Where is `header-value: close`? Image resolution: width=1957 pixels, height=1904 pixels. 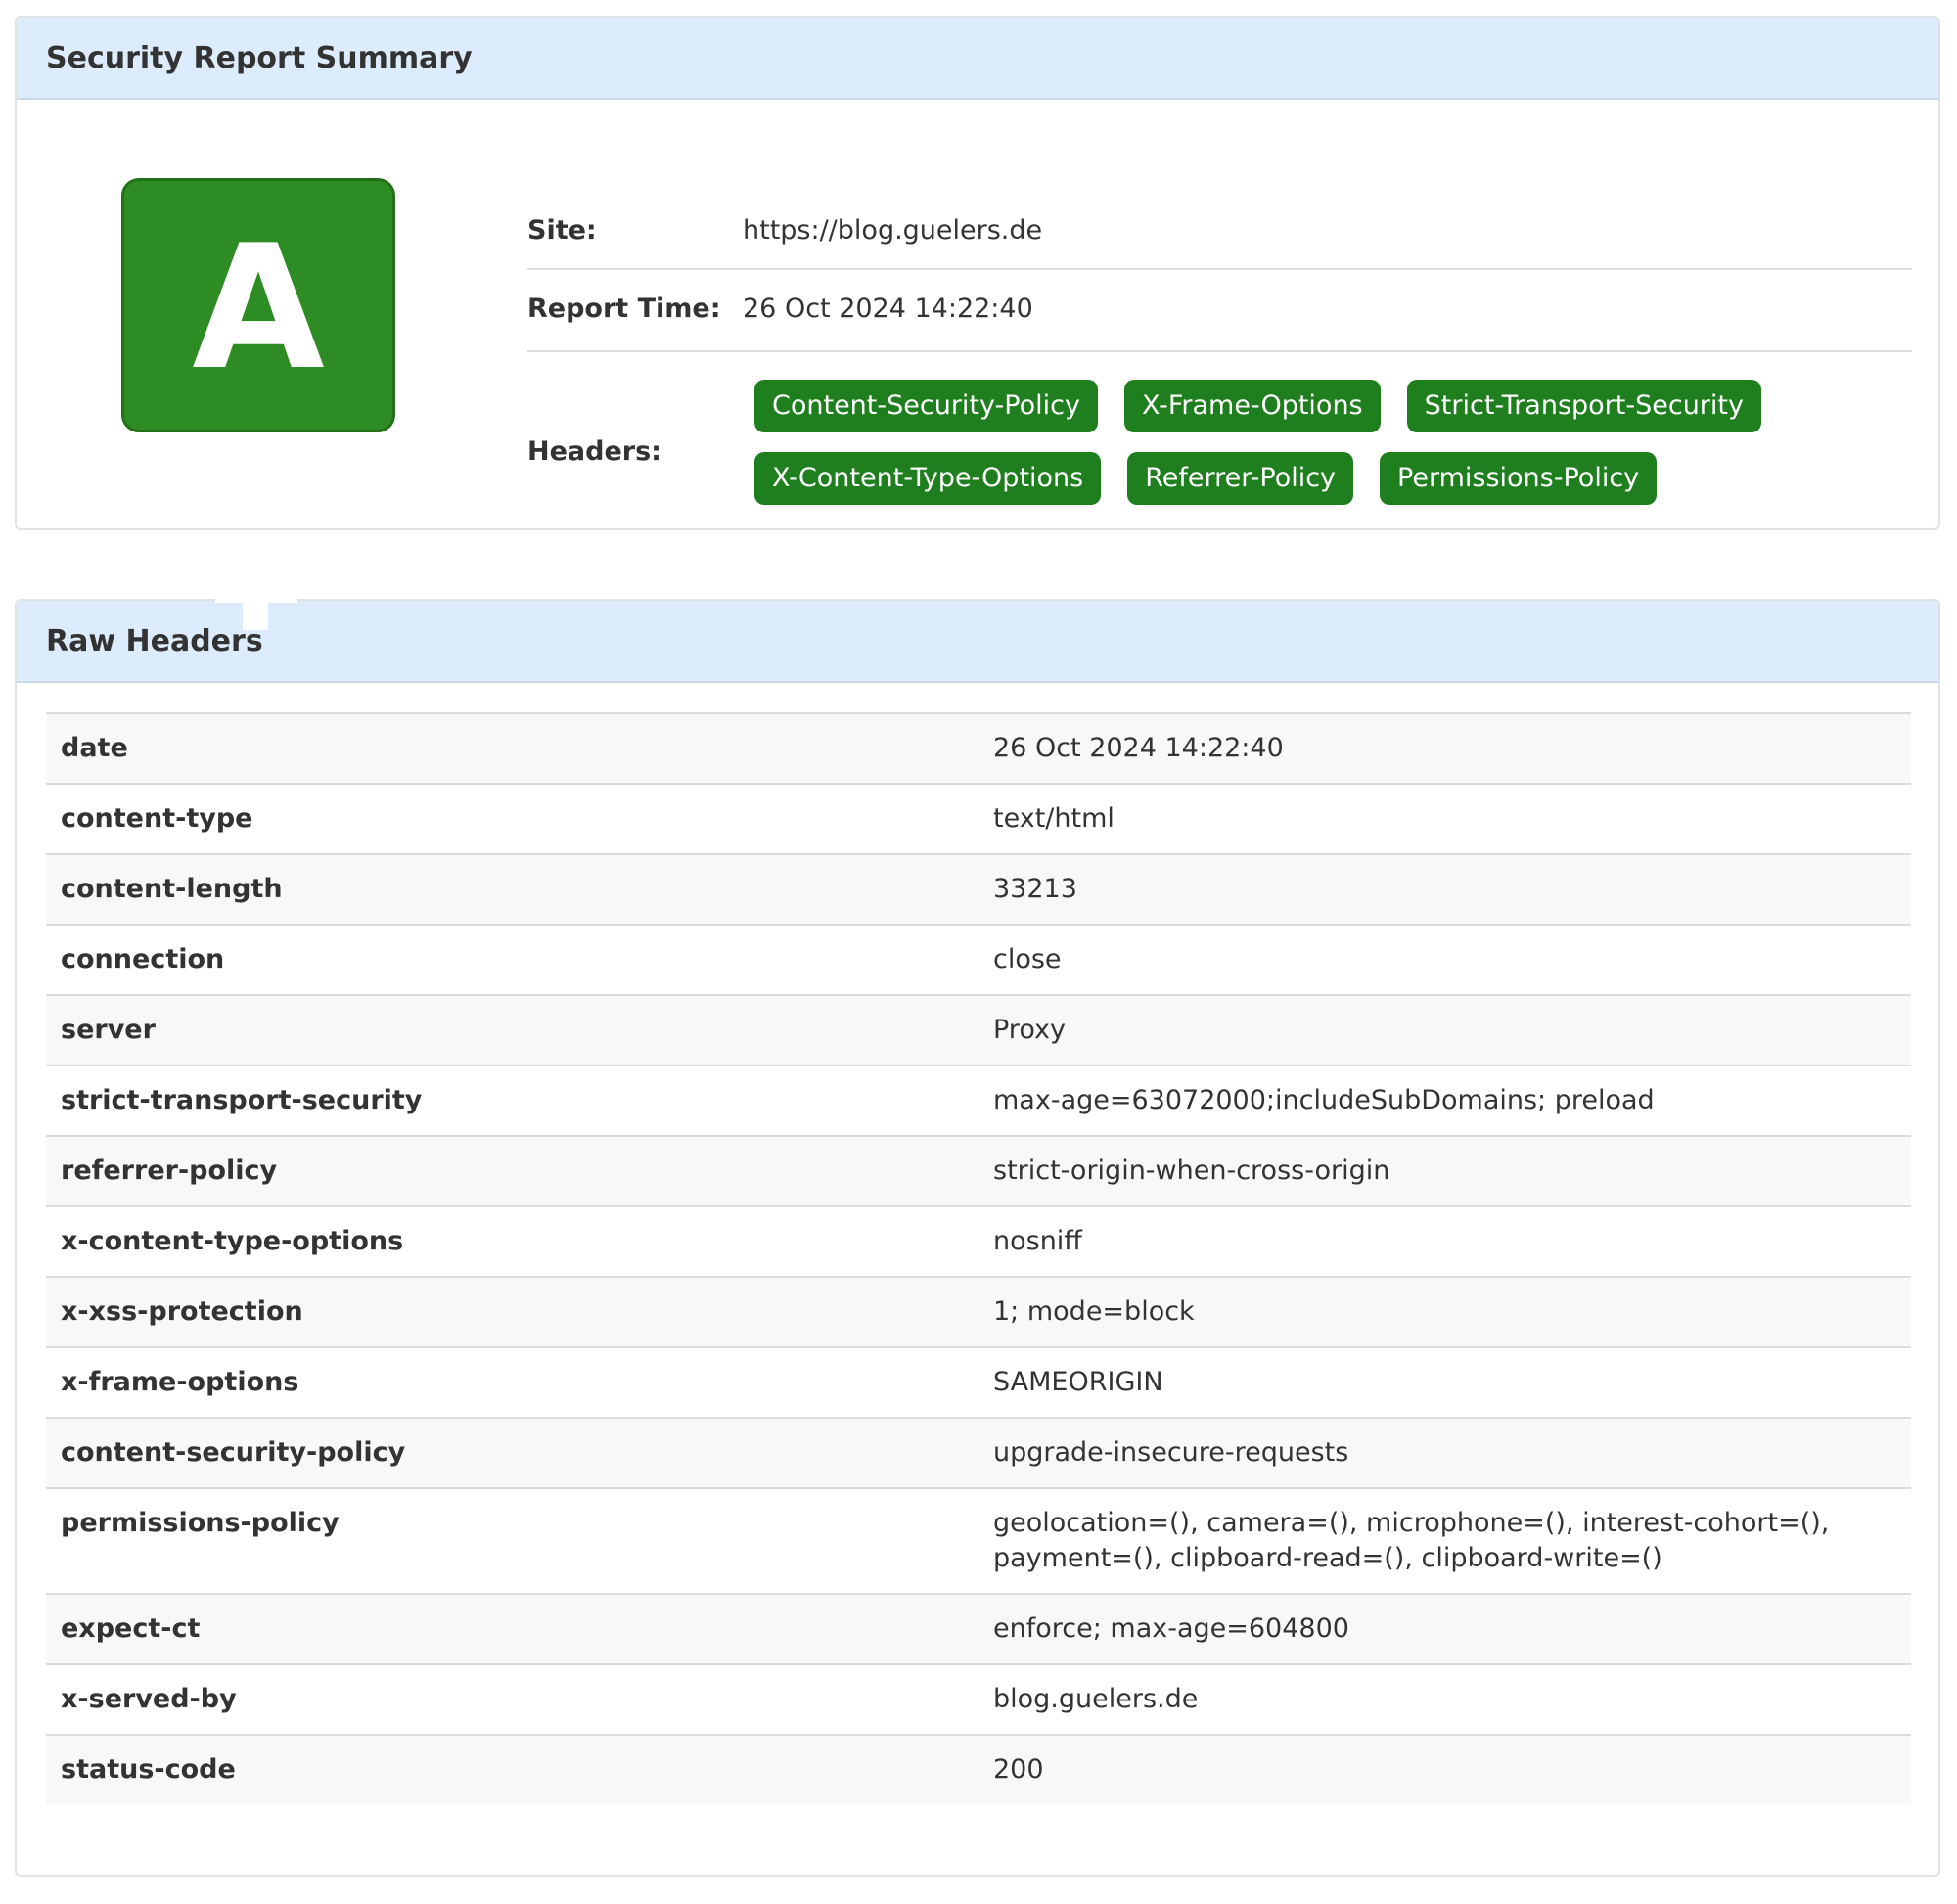
header-value: close is located at coordinates (1445, 959).